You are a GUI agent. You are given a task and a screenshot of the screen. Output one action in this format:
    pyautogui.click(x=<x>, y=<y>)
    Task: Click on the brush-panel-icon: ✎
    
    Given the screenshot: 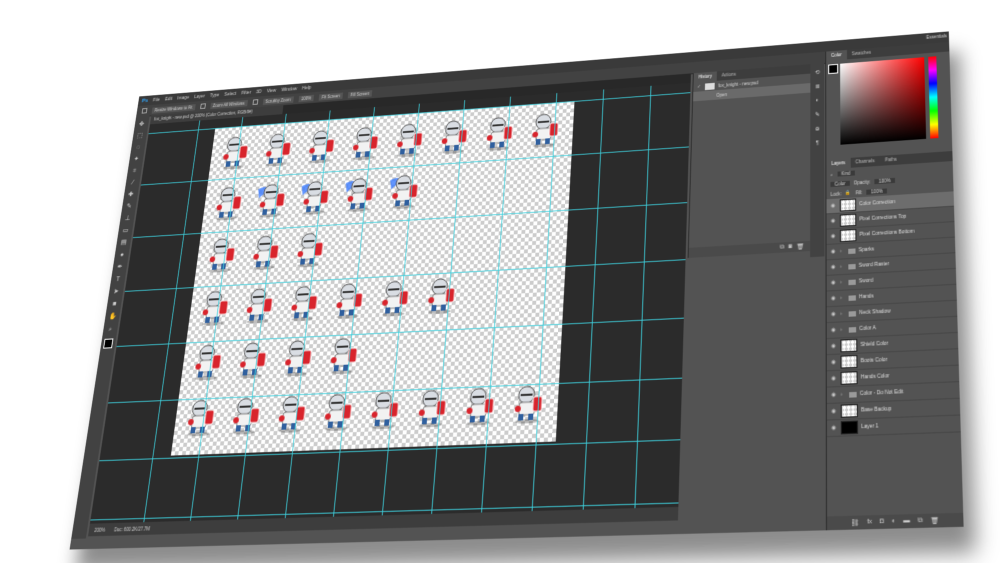 What is the action you would take?
    pyautogui.click(x=817, y=114)
    